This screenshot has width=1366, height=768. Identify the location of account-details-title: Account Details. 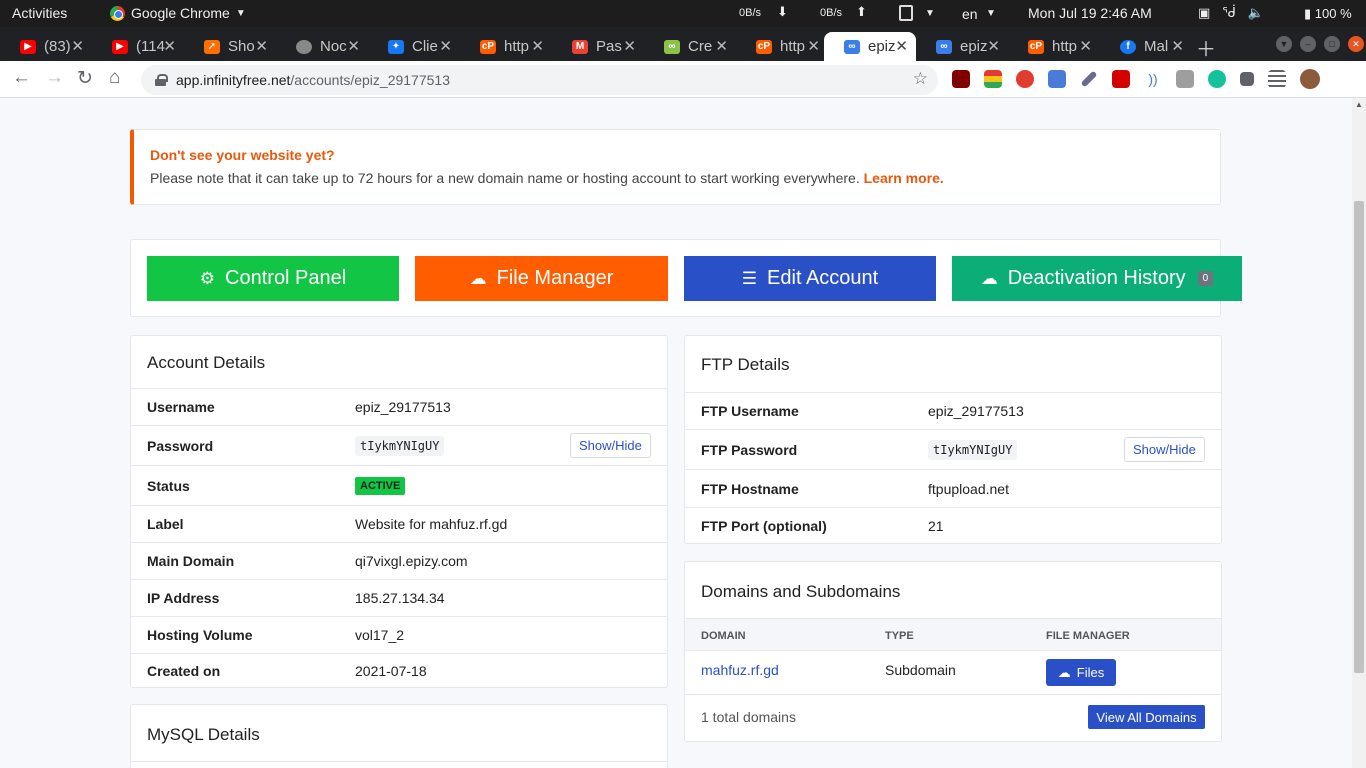
(206, 362).